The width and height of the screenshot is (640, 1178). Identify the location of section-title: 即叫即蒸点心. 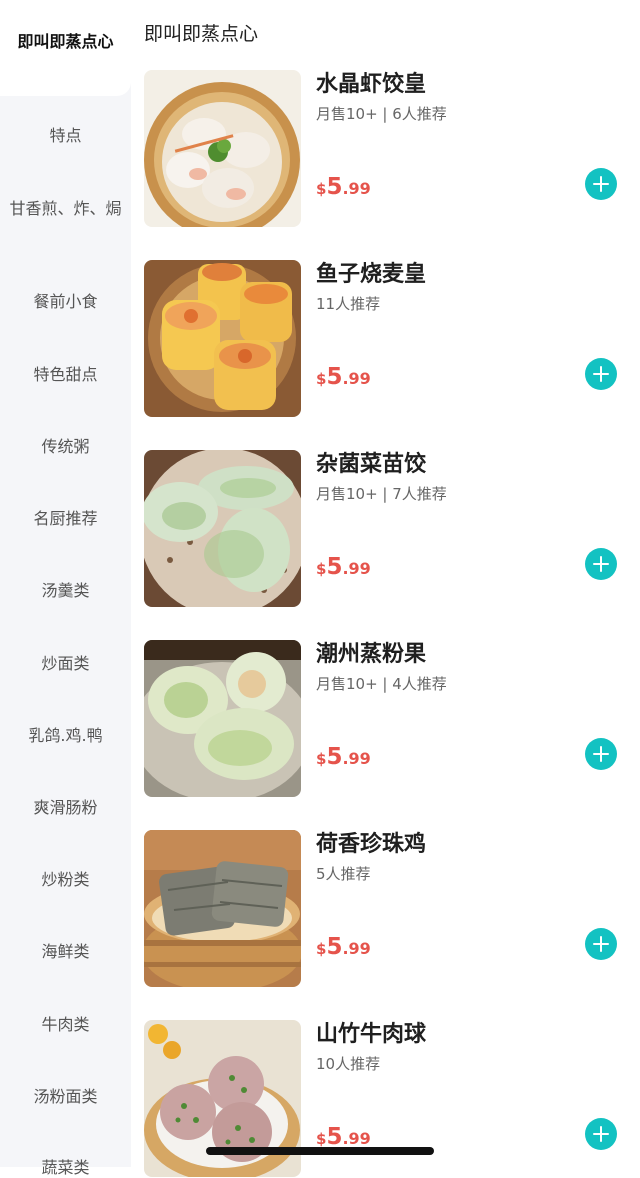
(201, 34).